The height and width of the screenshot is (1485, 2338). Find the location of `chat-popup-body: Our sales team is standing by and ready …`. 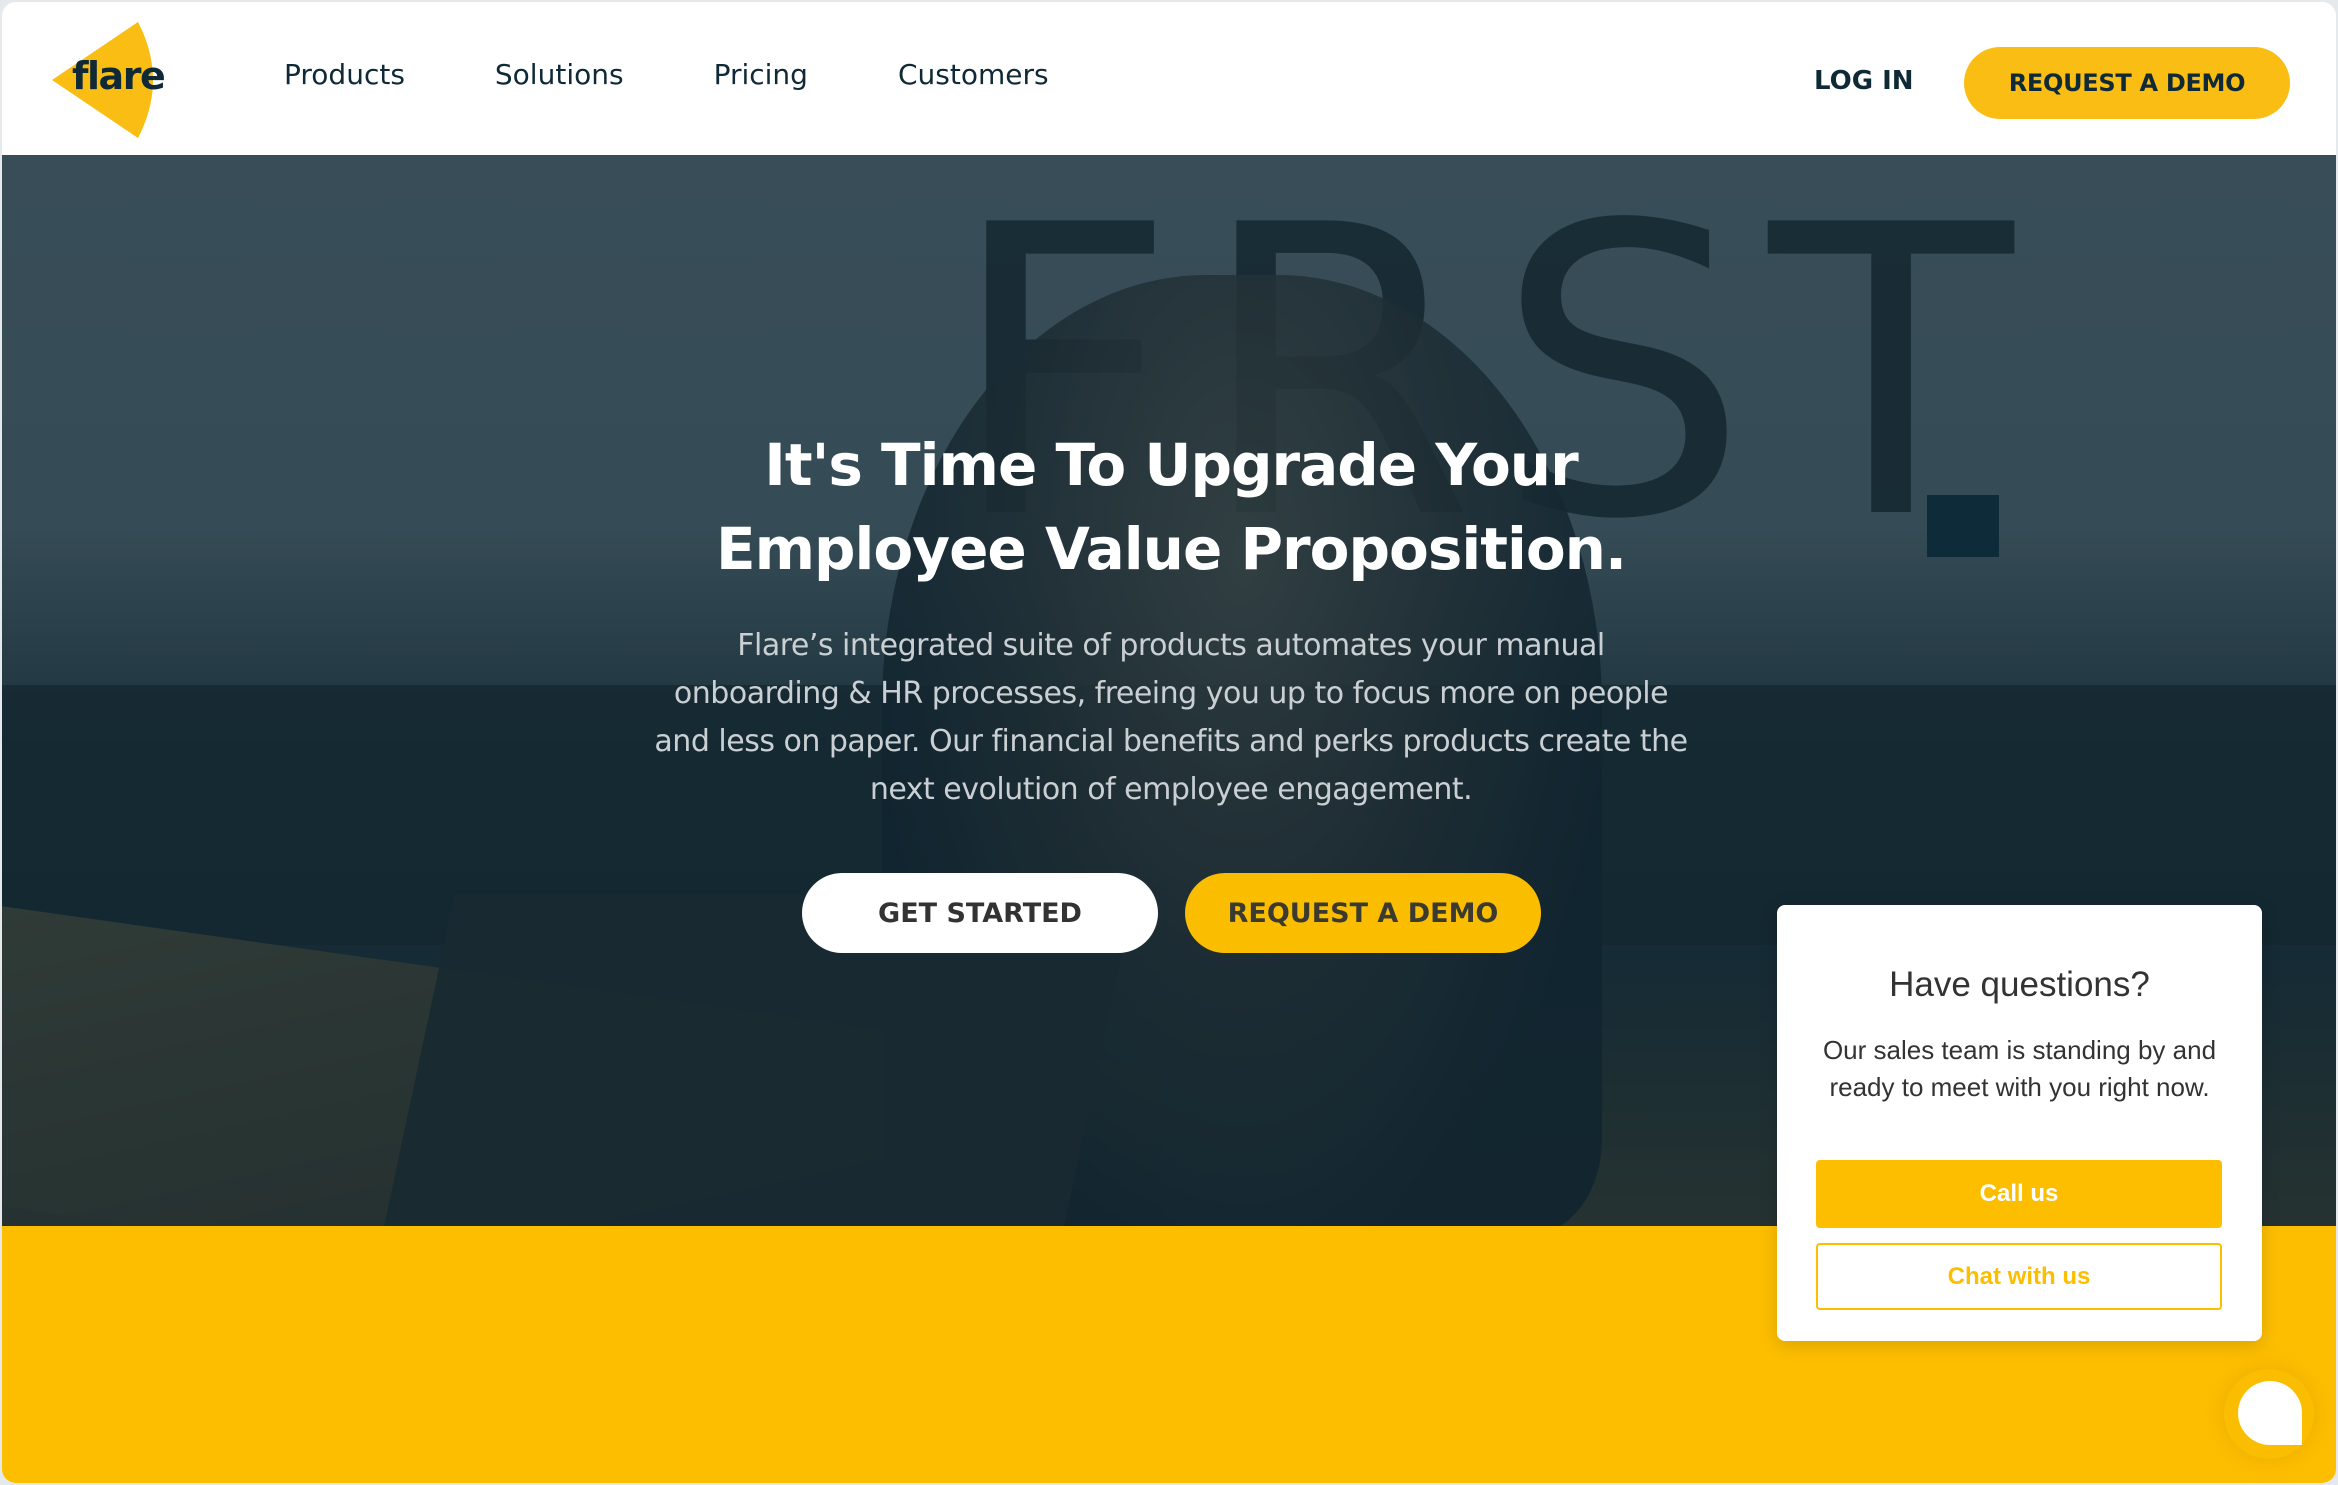

chat-popup-body: Our sales team is standing by and ready … is located at coordinates (2019, 1068).